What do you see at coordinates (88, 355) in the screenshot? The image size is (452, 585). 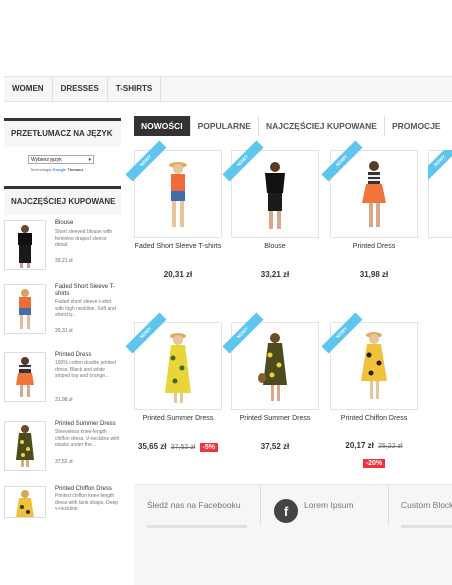 I see `best-item-name: Printed Dress` at bounding box center [88, 355].